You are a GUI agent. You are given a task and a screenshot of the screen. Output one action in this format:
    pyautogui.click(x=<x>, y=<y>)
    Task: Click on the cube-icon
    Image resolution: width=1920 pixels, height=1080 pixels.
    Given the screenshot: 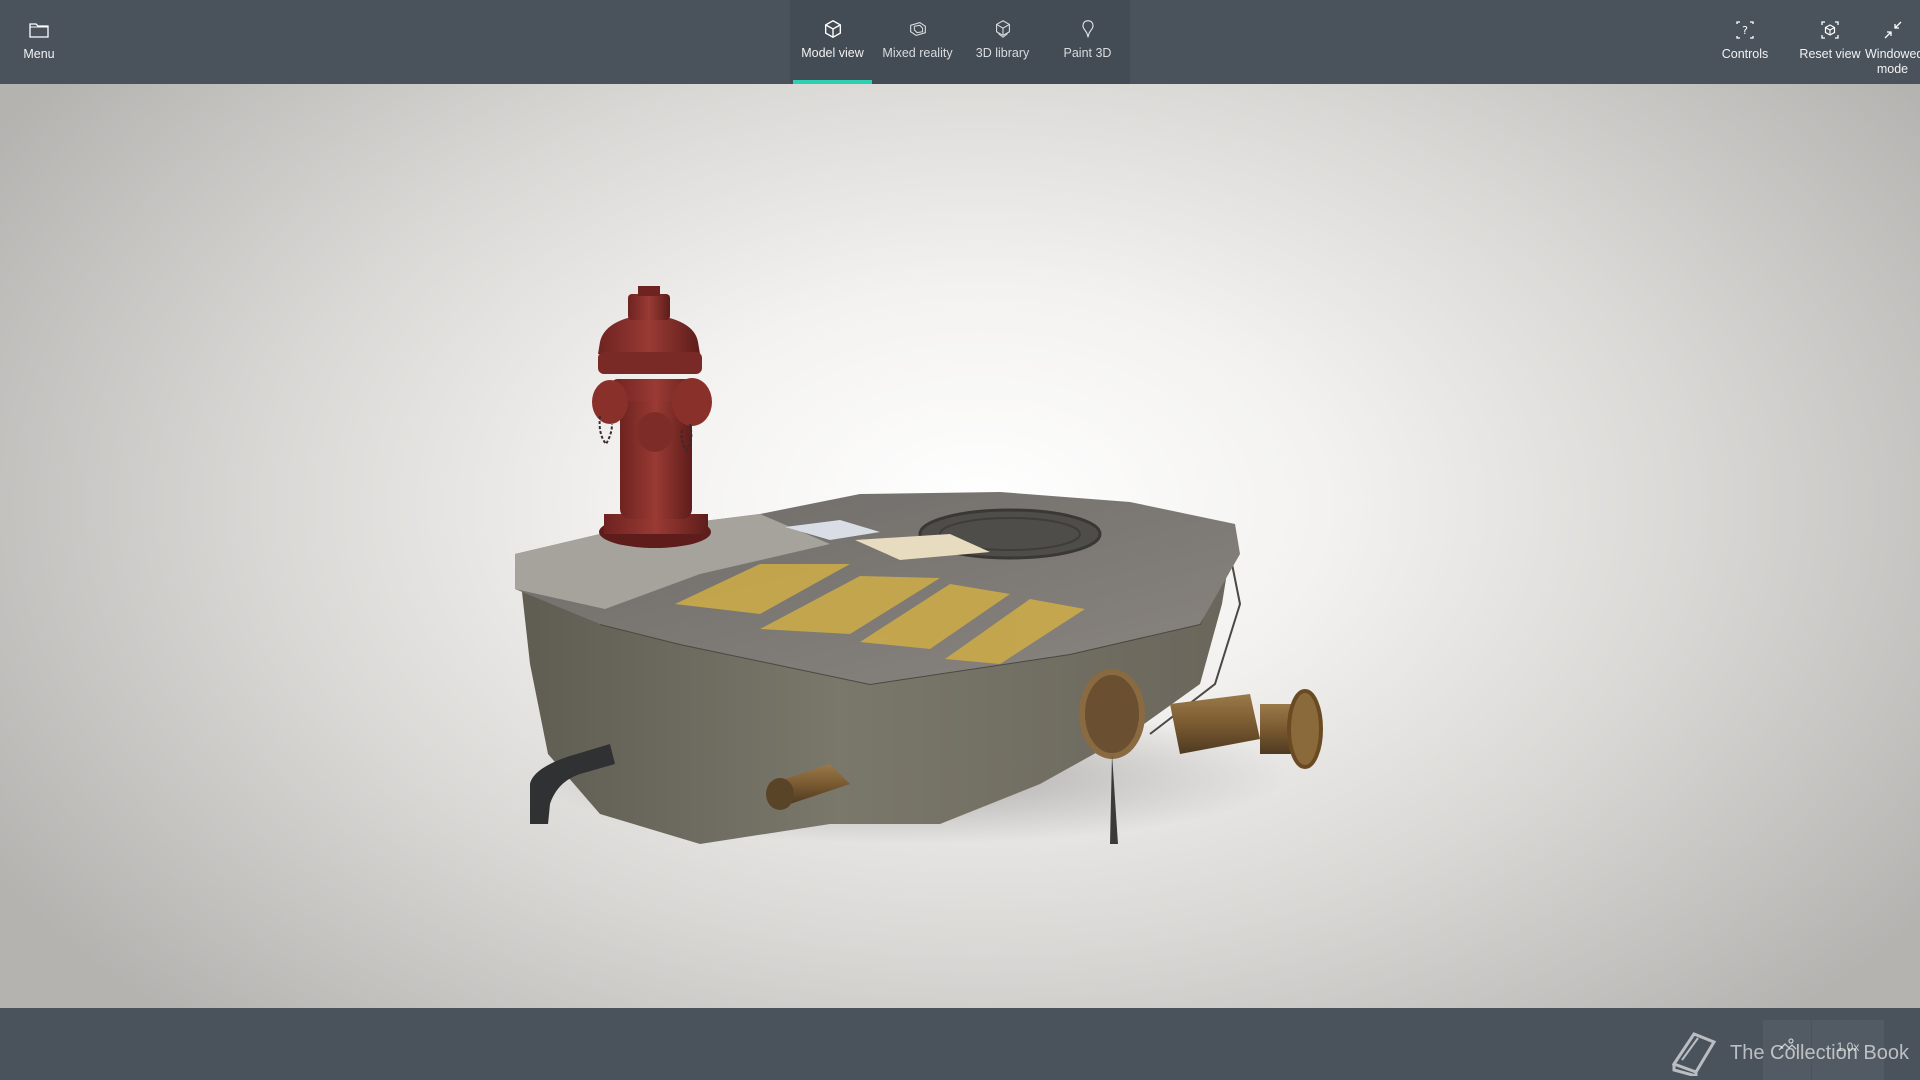 What is the action you would take?
    pyautogui.click(x=832, y=29)
    